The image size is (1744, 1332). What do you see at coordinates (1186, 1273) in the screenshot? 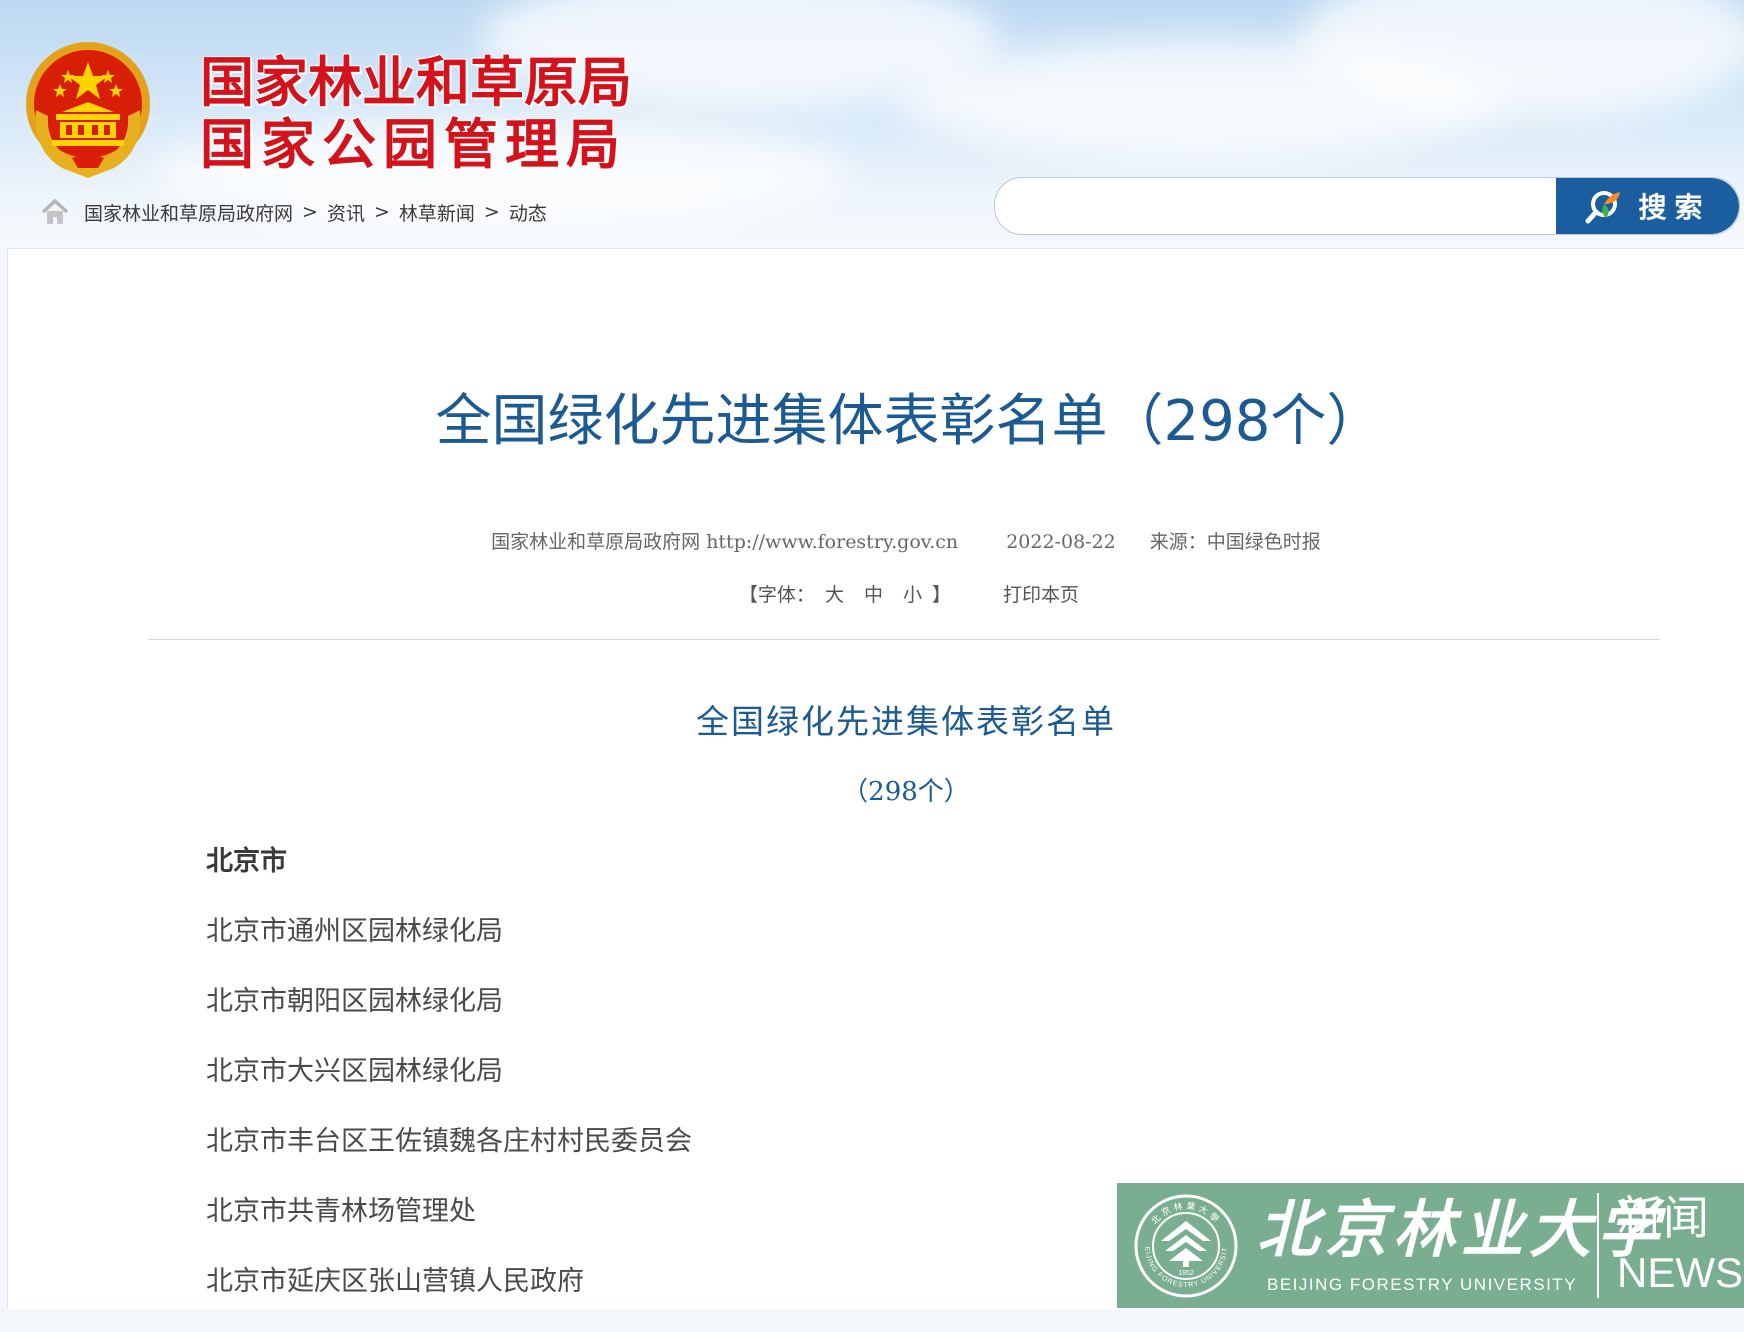
I see `seal-year: 1952` at bounding box center [1186, 1273].